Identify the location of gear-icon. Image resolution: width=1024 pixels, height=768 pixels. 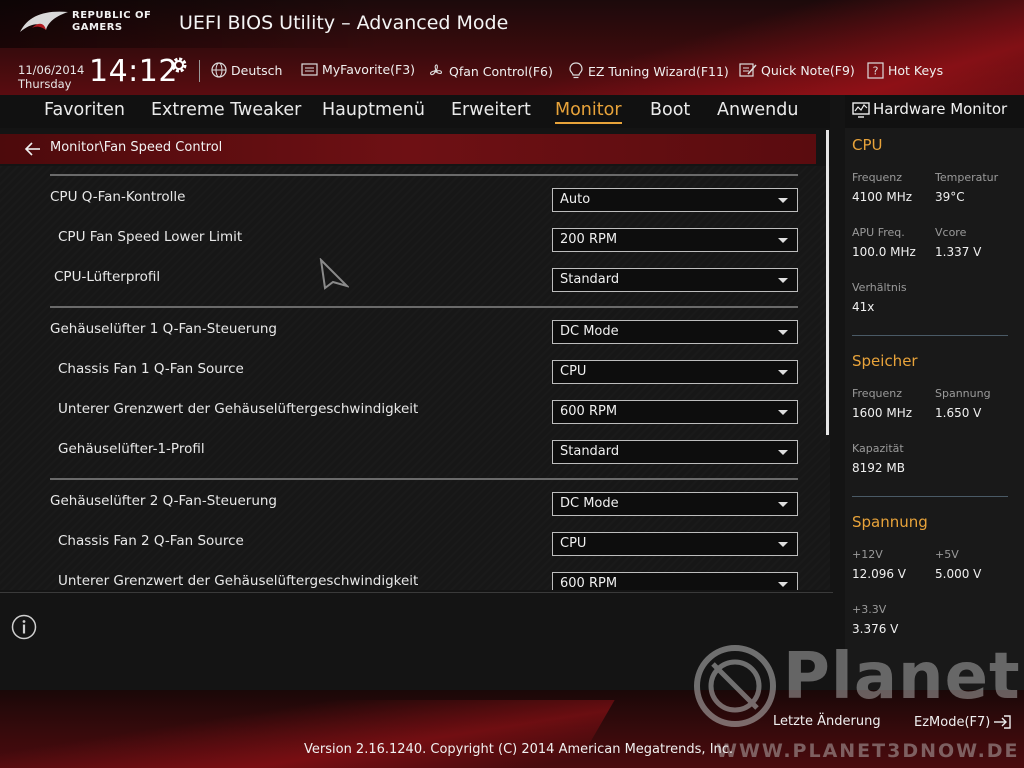
(179, 65).